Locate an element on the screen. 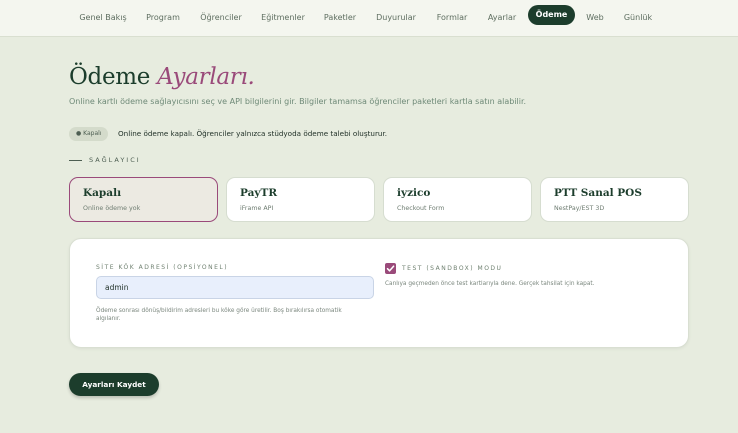 The image size is (738, 433). provider-card-paytr: PayTR iFrame API is located at coordinates (300, 199).